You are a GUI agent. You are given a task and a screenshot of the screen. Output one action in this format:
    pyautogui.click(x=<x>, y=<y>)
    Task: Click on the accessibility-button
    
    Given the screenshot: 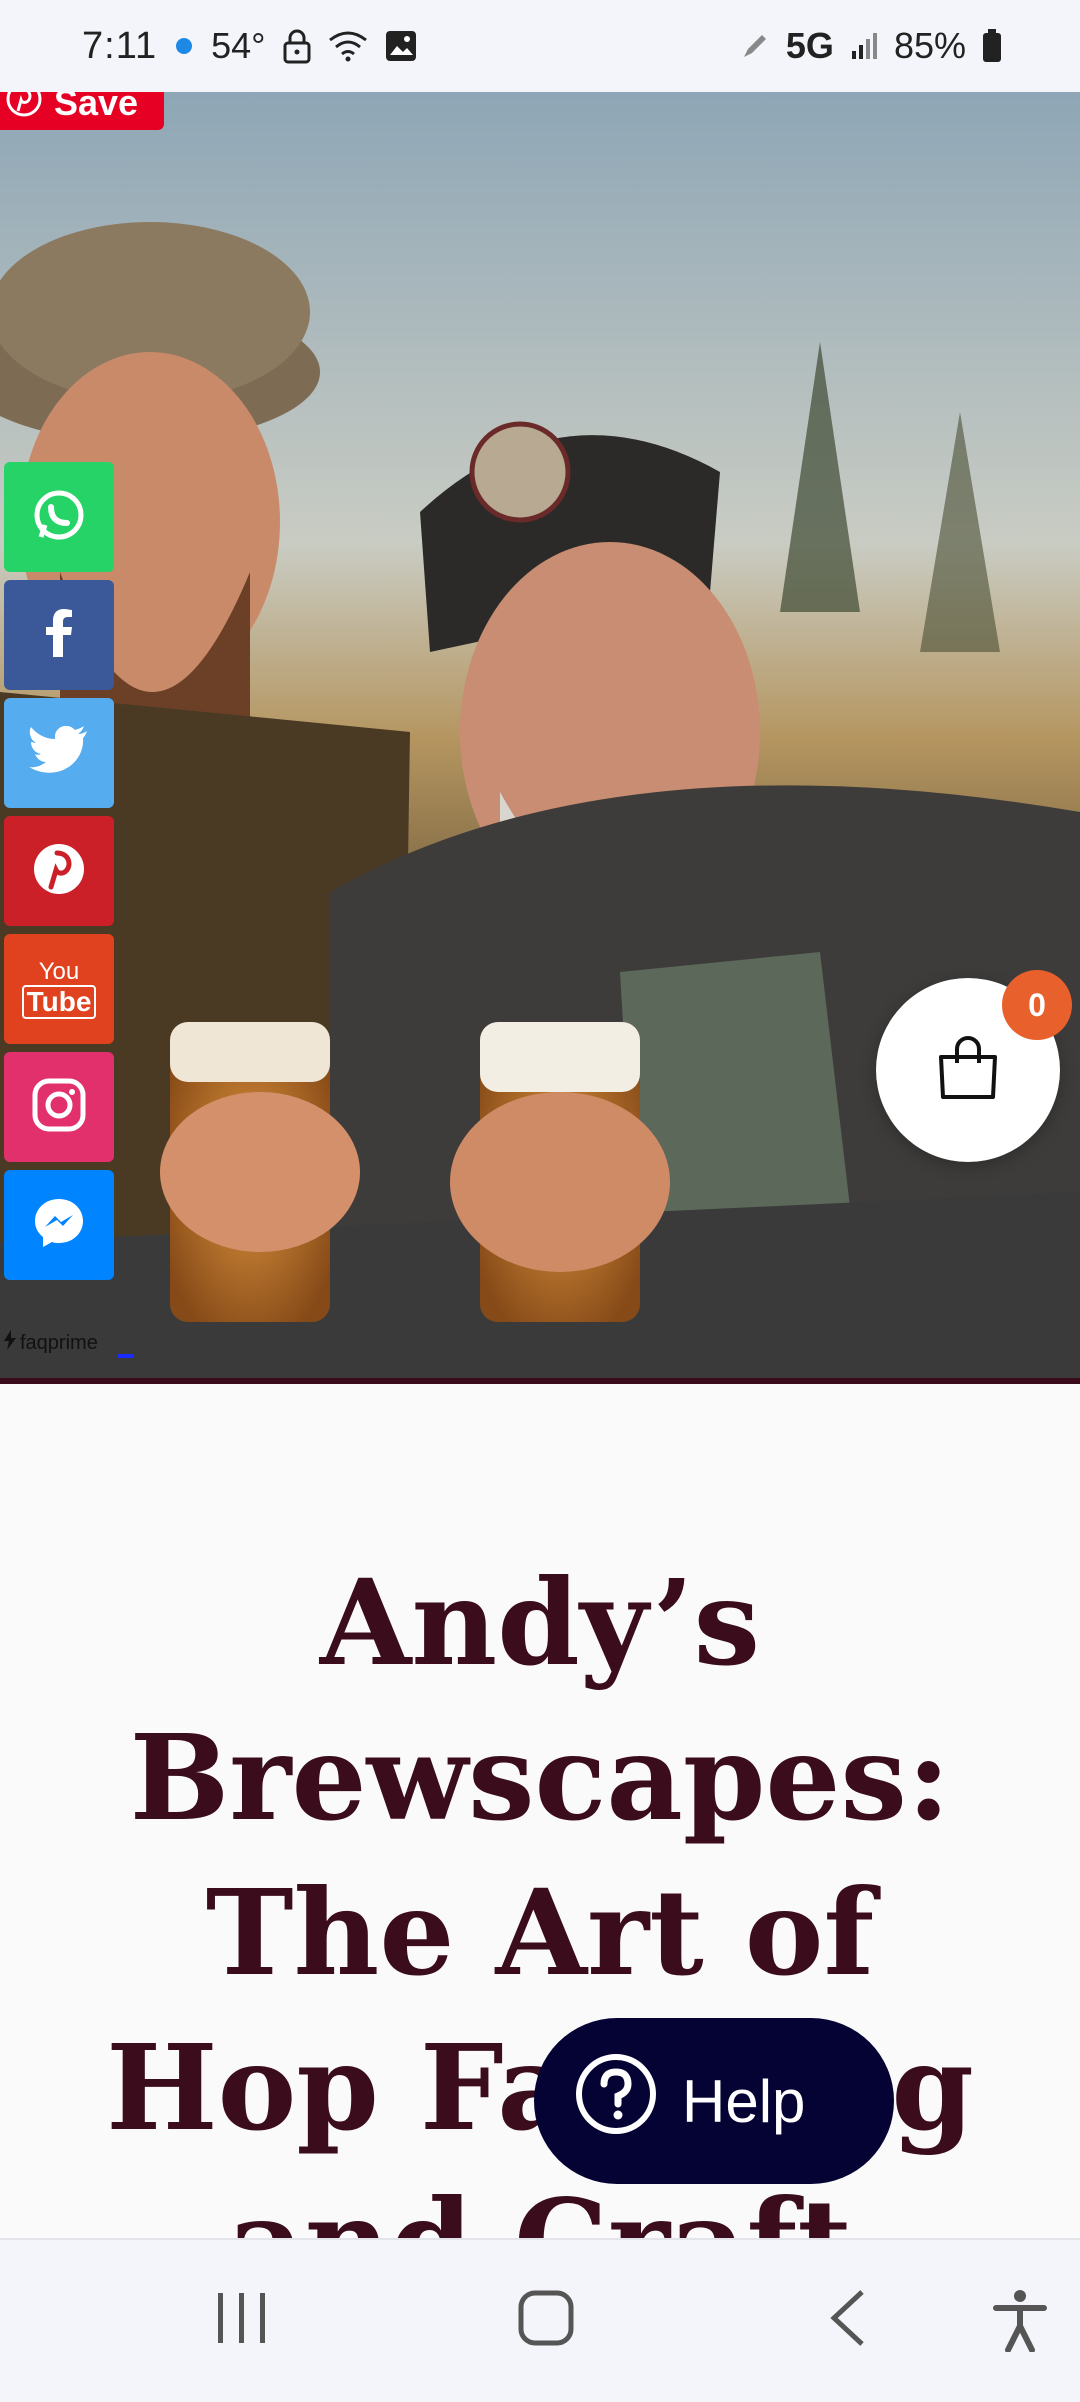 What is the action you would take?
    pyautogui.click(x=1020, y=2320)
    